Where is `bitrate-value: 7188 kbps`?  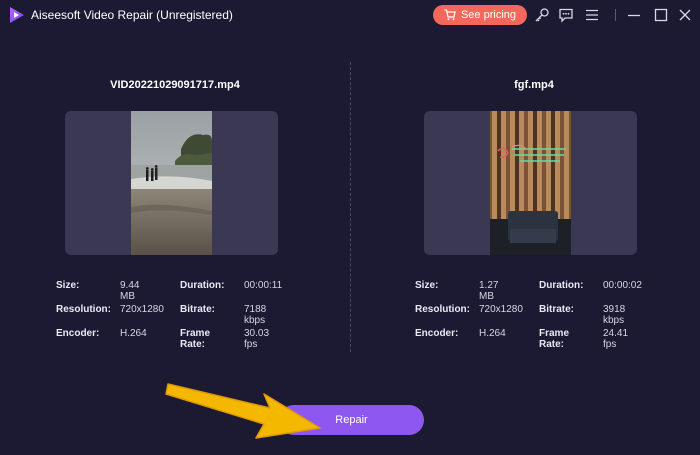 bitrate-value: 7188 kbps is located at coordinates (255, 315).